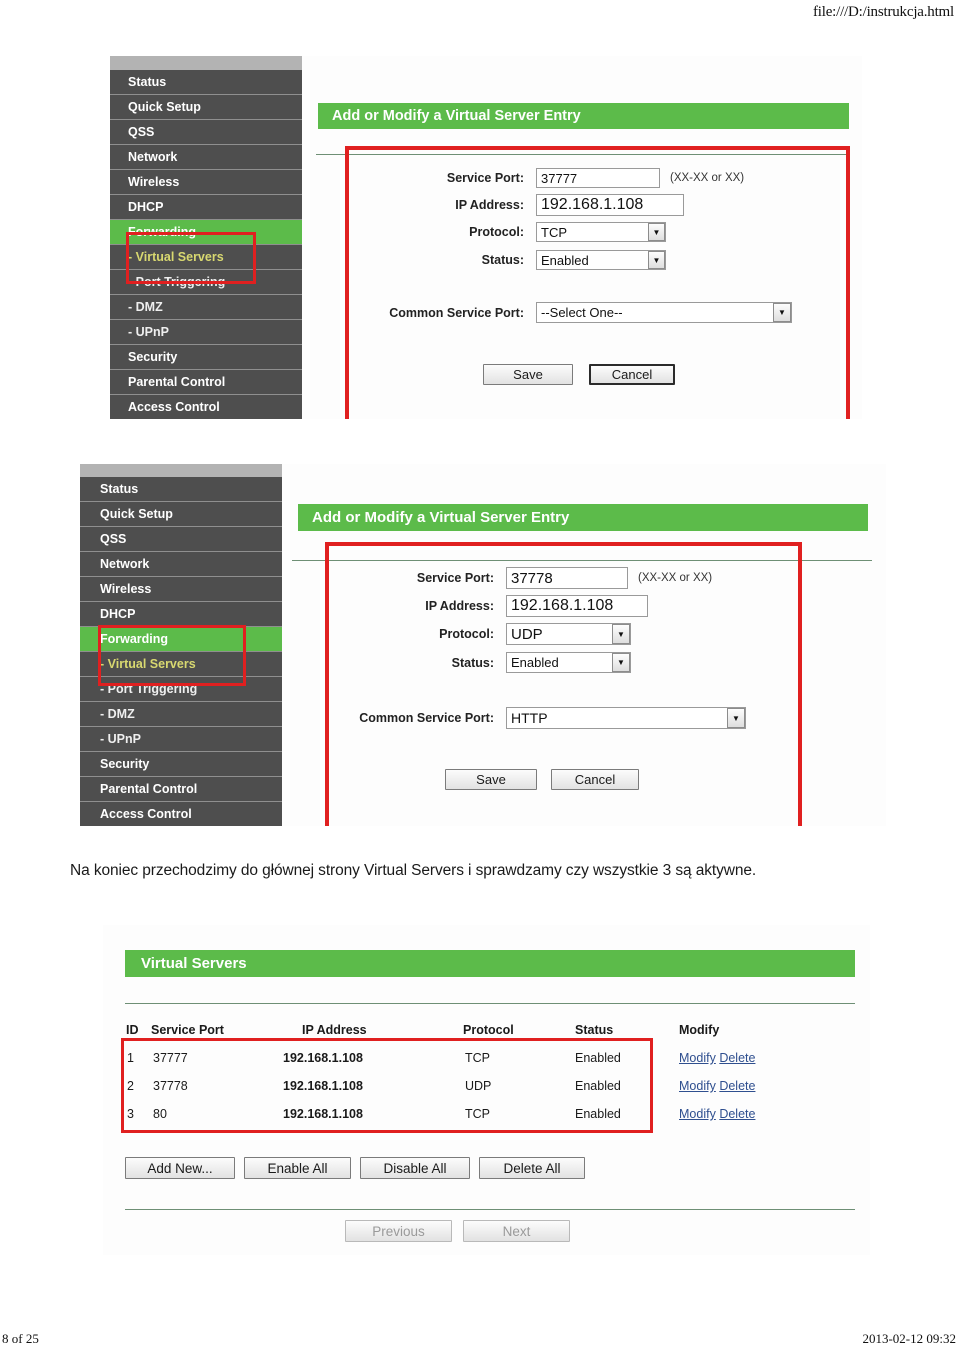 The width and height of the screenshot is (960, 1357). Describe the element at coordinates (132, 1030) in the screenshot. I see `col-header-id: ID` at that location.